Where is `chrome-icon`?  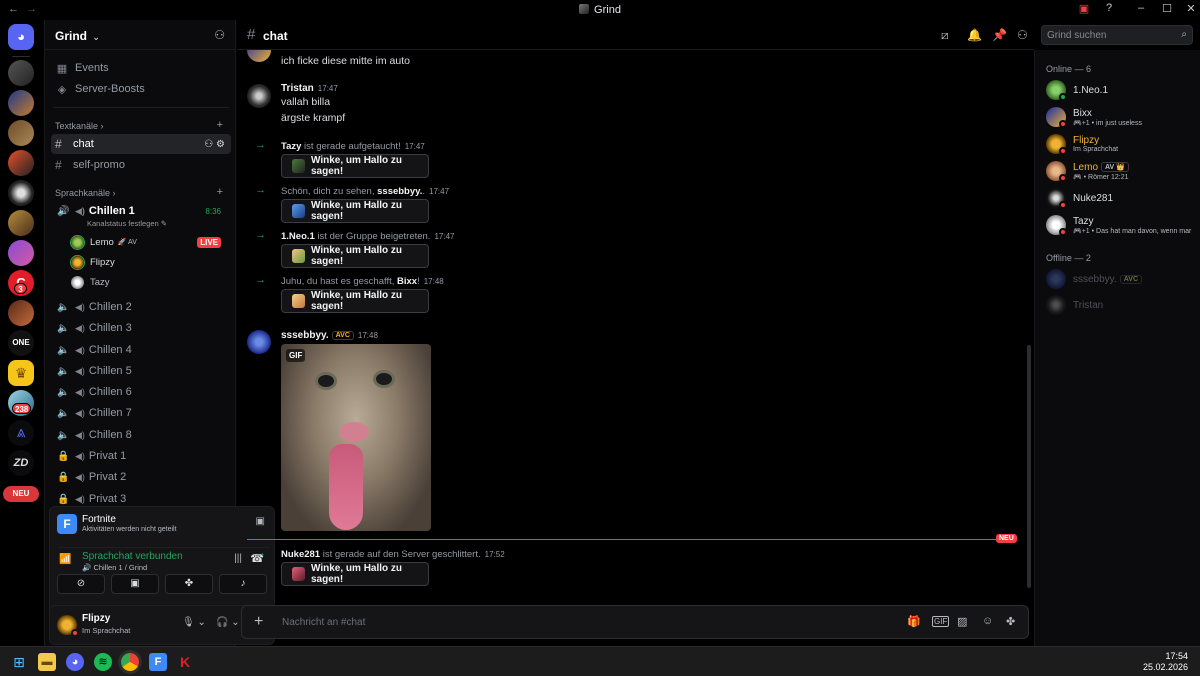 chrome-icon is located at coordinates (130, 662).